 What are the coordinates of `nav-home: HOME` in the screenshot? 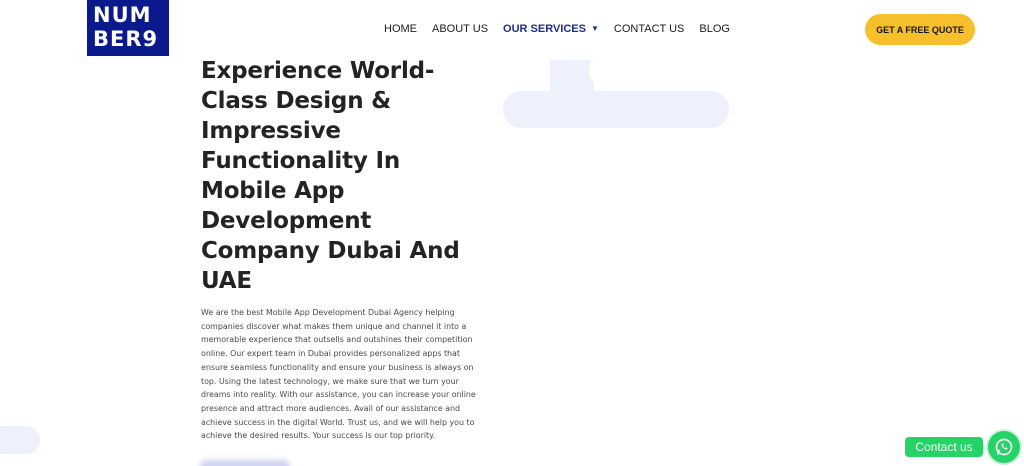 It's located at (400, 29).